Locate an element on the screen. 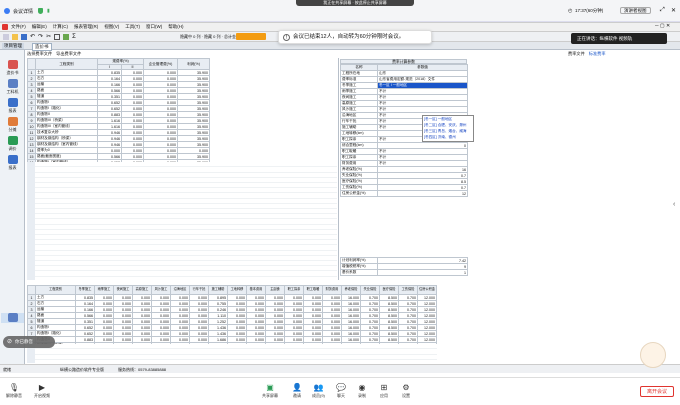 The image size is (680, 405). param-name: 基价系数 is located at coordinates (359, 272).